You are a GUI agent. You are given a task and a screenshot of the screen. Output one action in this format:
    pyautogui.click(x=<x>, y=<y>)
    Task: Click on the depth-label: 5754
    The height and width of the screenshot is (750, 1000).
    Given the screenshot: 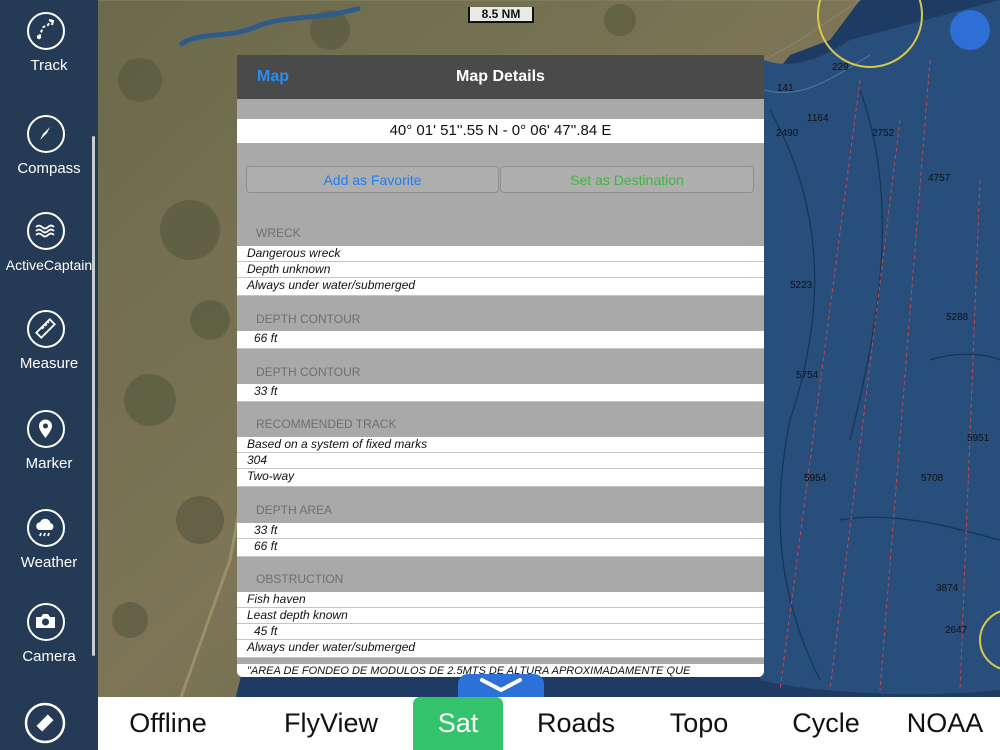 What is the action you would take?
    pyautogui.click(x=807, y=375)
    